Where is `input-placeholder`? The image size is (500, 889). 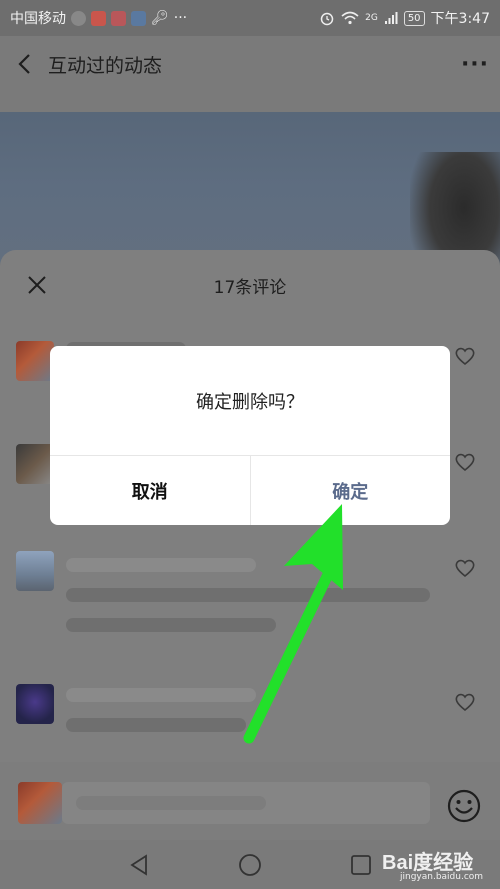
input-placeholder is located at coordinates (171, 803).